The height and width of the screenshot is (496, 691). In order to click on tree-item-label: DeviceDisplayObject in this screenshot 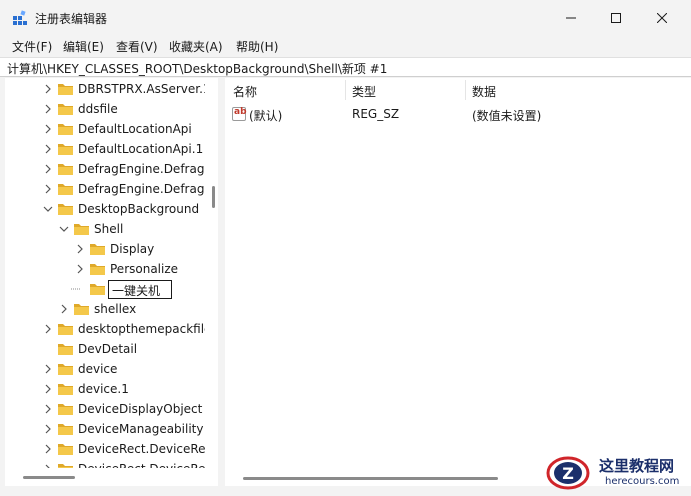, I will do `click(140, 409)`.